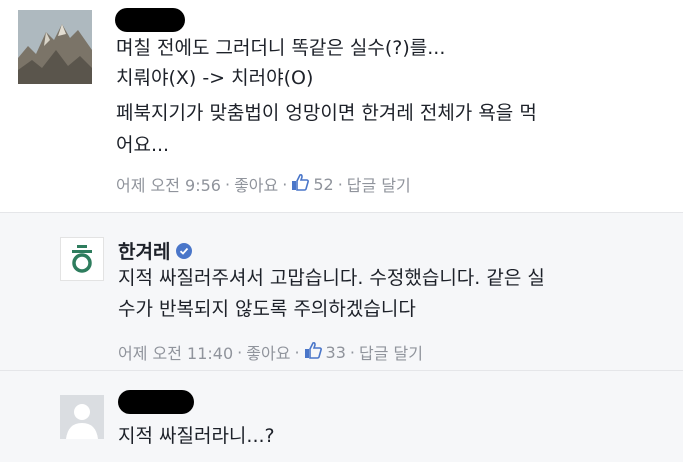 The height and width of the screenshot is (462, 683). Describe the element at coordinates (336, 352) in the screenshot. I see `like-count: 33` at that location.